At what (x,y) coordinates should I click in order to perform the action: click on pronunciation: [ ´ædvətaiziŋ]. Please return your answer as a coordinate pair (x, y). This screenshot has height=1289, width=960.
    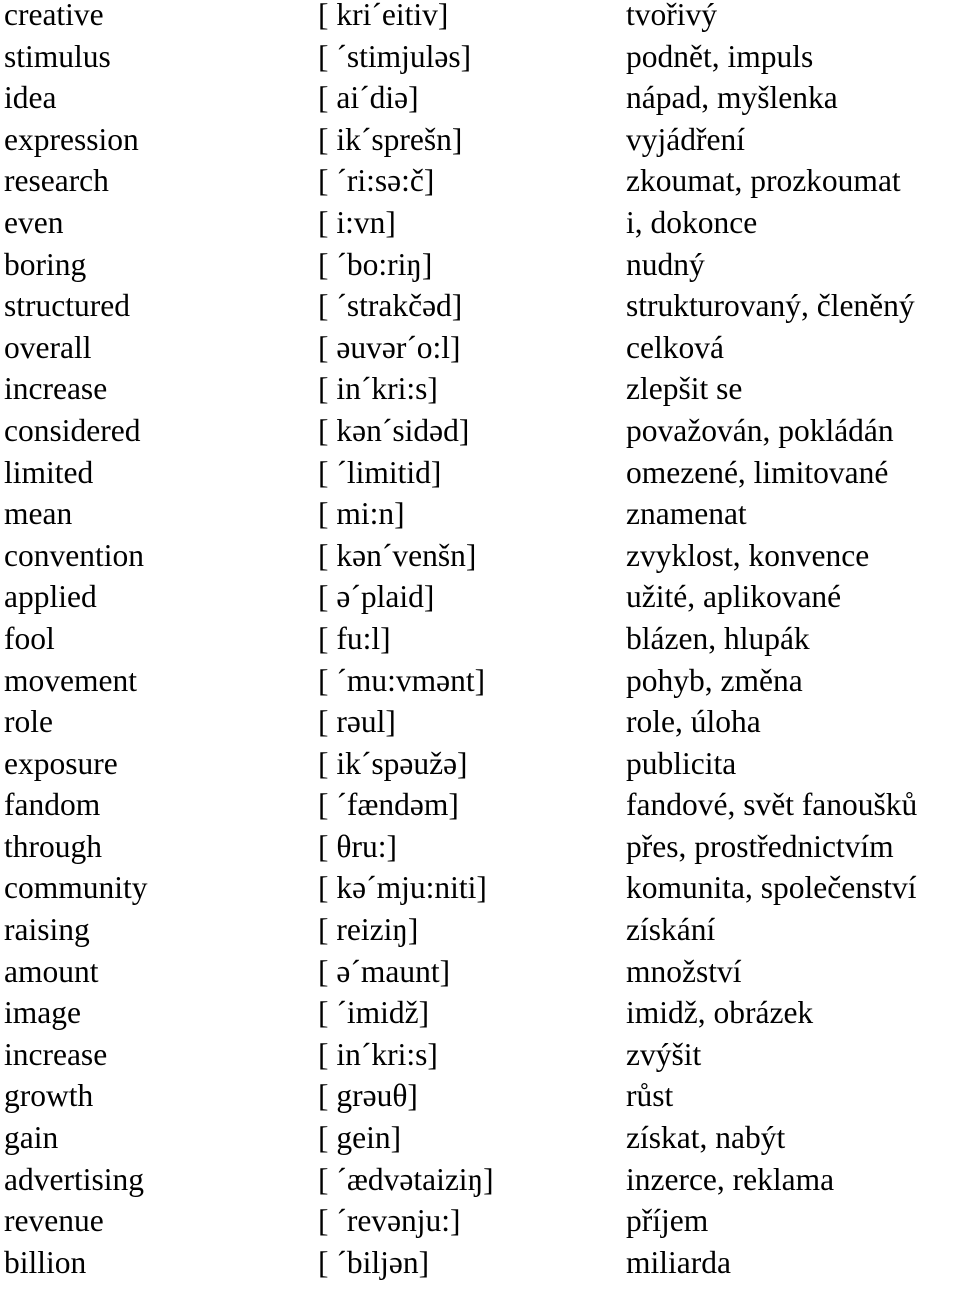
    Looking at the image, I should click on (406, 1179).